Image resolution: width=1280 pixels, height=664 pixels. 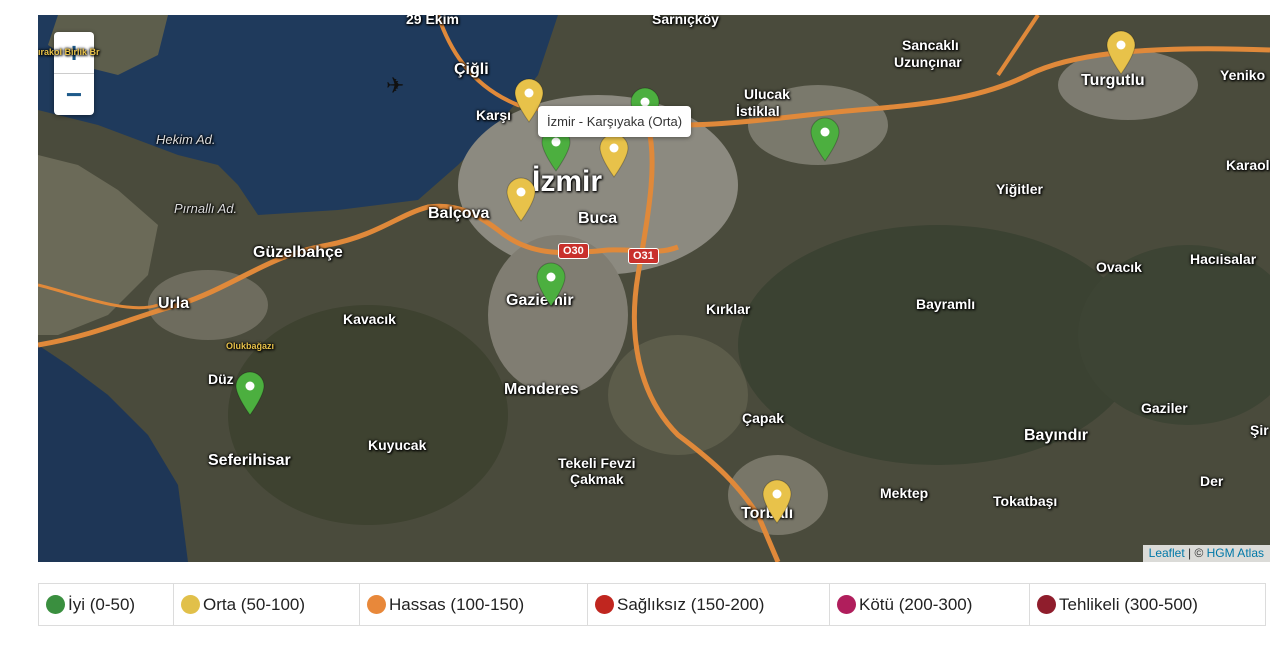 I want to click on legend-label-sagliksiz: Sağlıksız (150-200), so click(x=691, y=604).